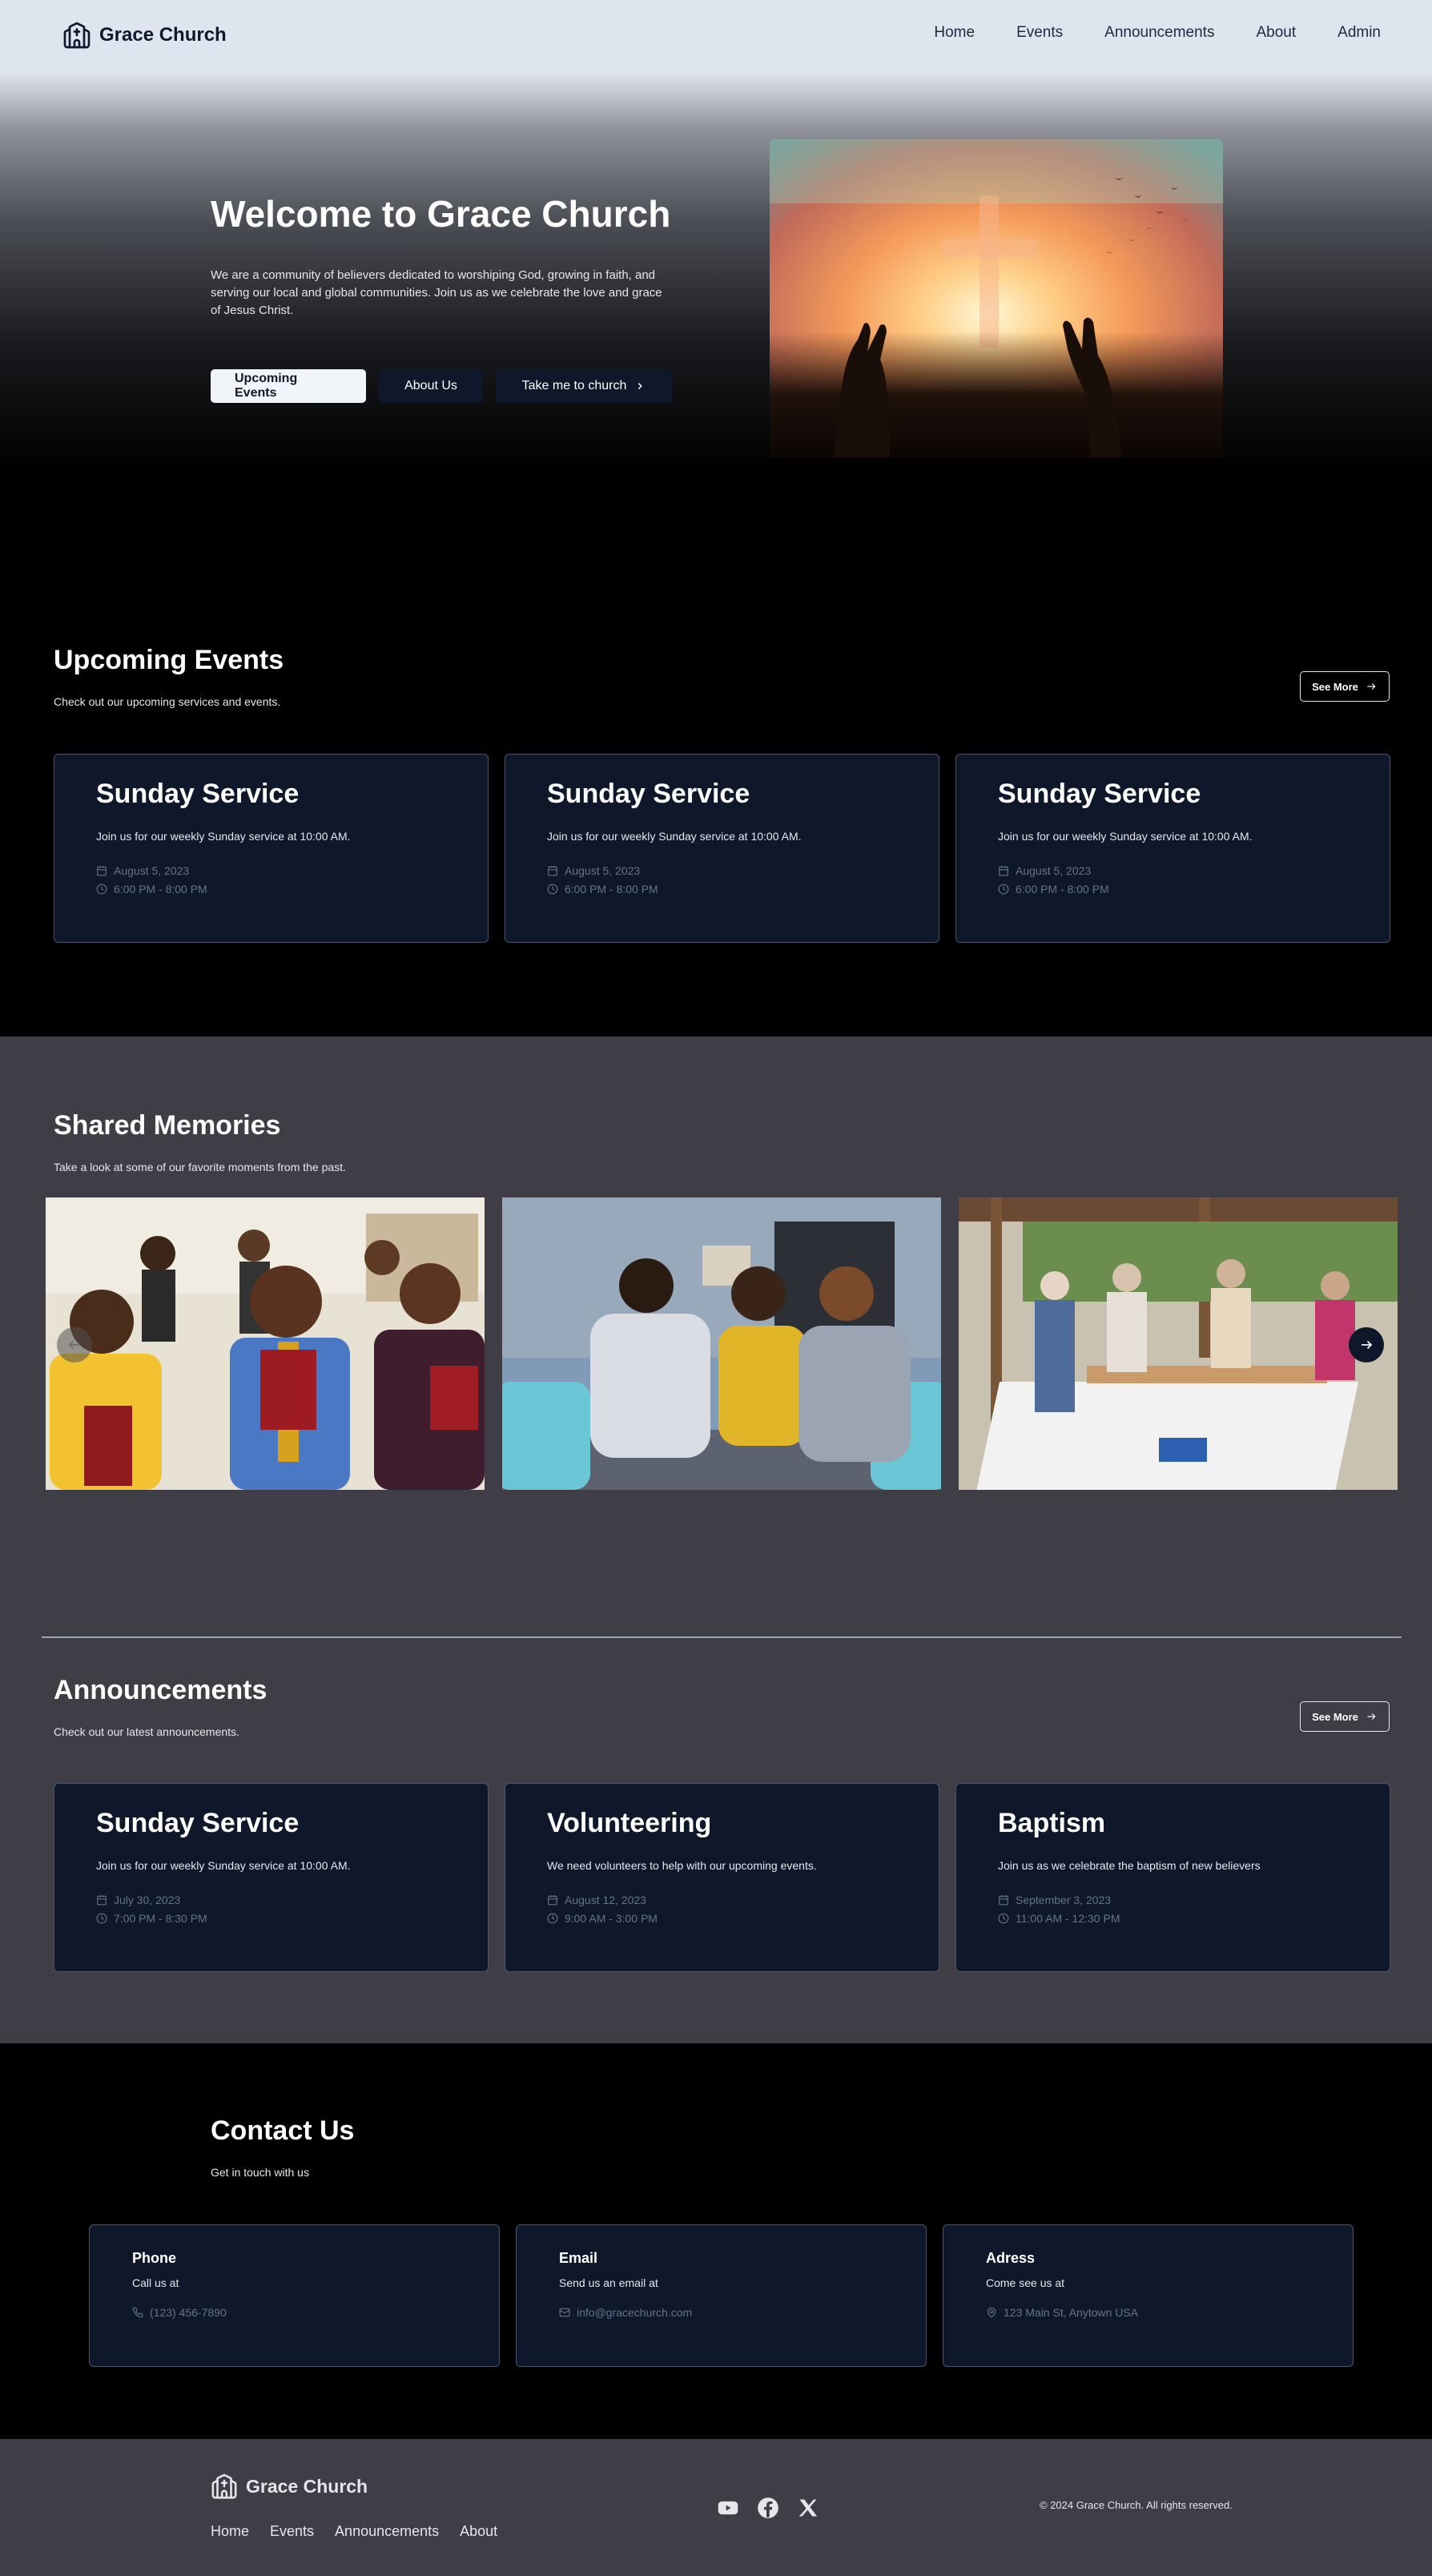 This screenshot has width=1432, height=2576. What do you see at coordinates (155, 2282) in the screenshot?
I see `contact-card-subtitle: Call us at` at bounding box center [155, 2282].